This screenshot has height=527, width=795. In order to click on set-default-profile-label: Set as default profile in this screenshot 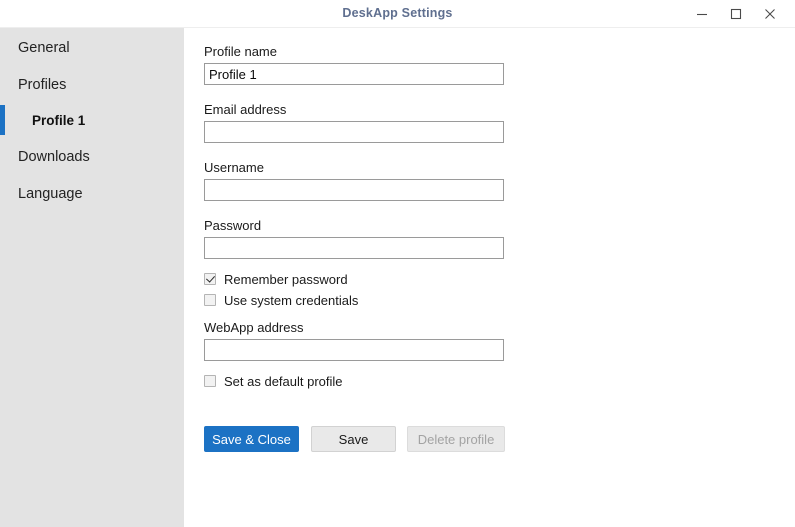, I will do `click(283, 381)`.